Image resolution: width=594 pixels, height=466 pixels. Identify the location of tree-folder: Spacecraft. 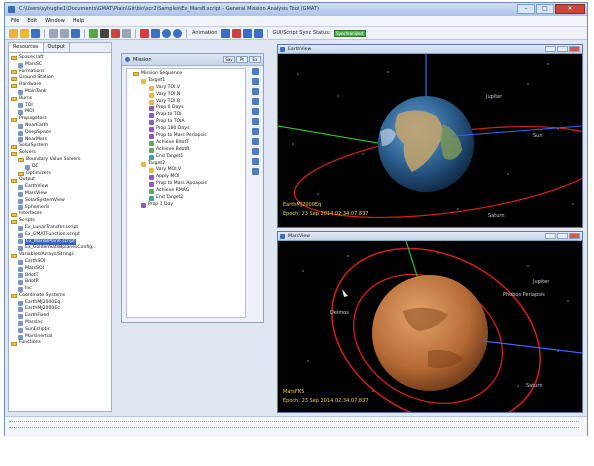
(61, 58).